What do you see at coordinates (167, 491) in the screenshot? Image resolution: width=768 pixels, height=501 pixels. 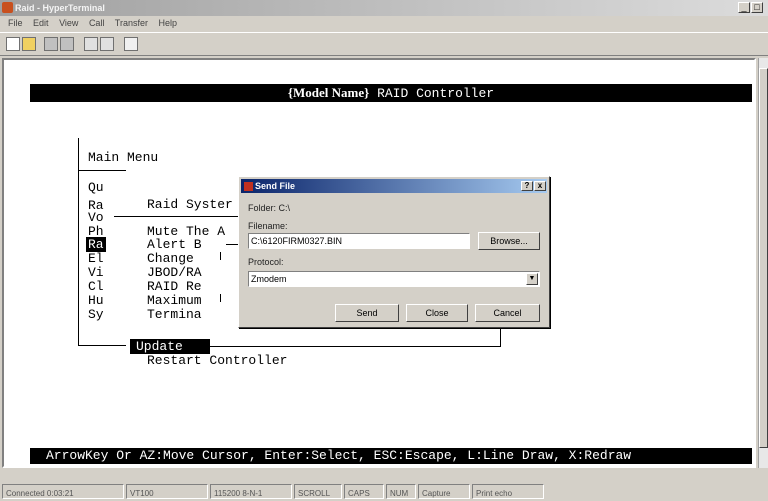 I see `status-terminal: VT100` at bounding box center [167, 491].